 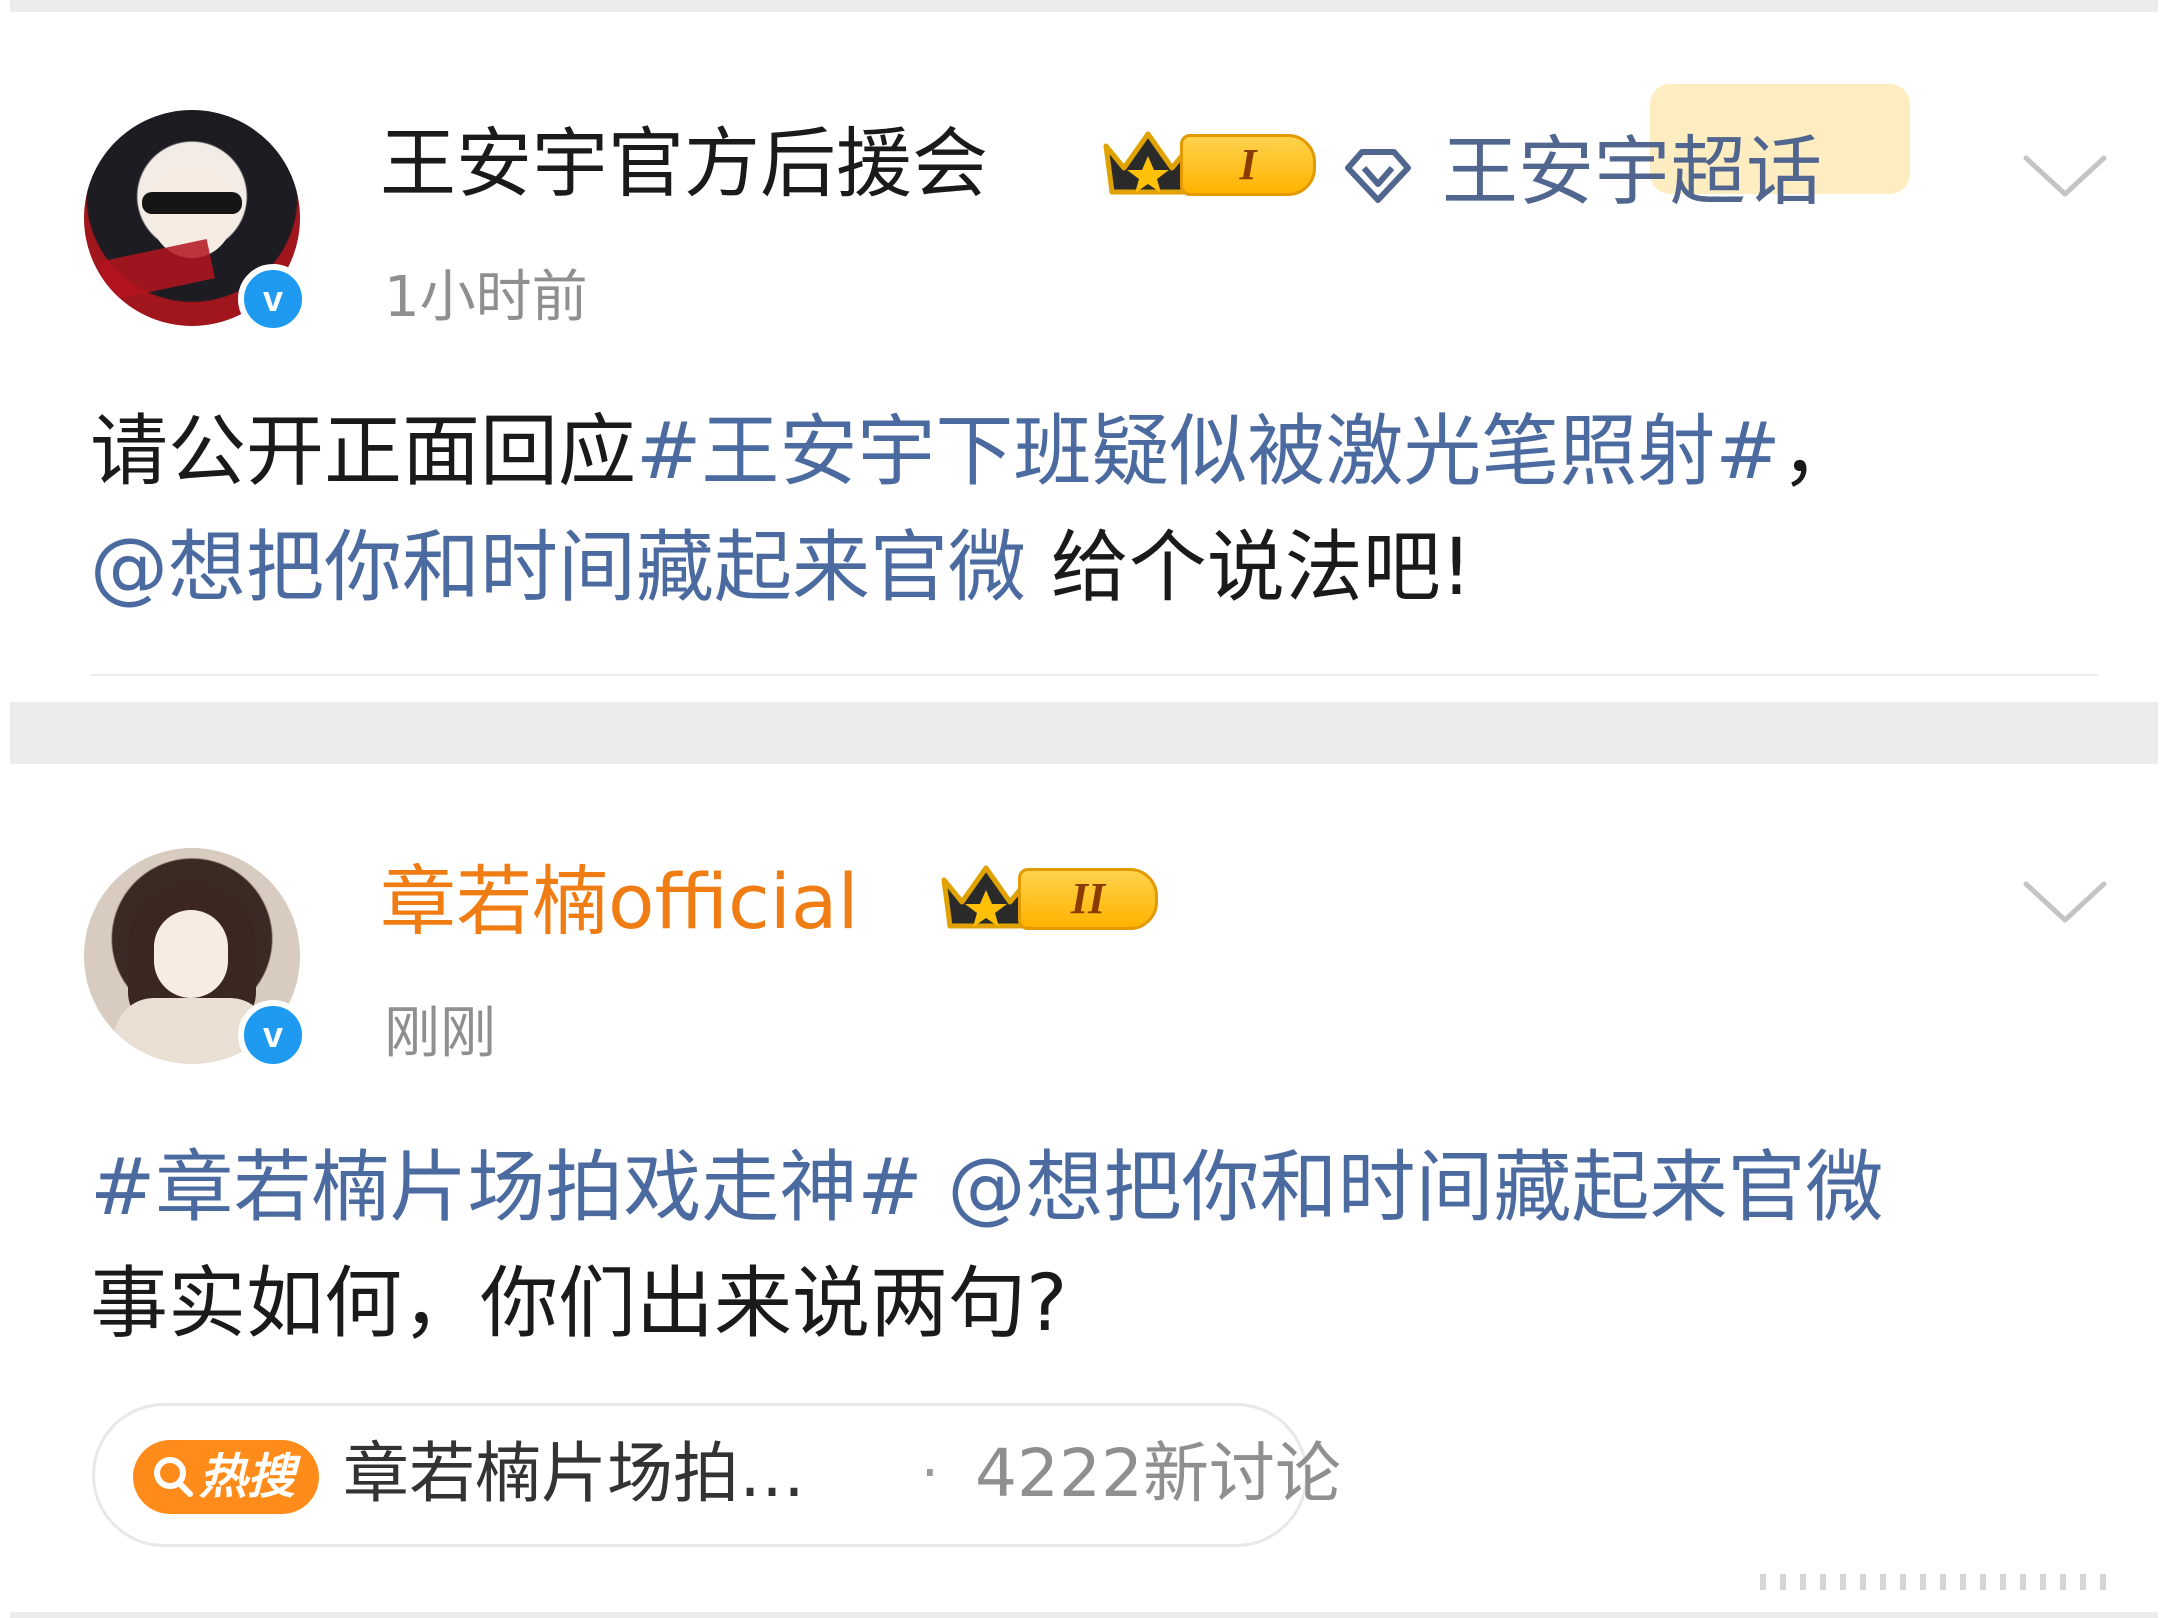 What do you see at coordinates (191, 954) in the screenshot?
I see `avatar-face` at bounding box center [191, 954].